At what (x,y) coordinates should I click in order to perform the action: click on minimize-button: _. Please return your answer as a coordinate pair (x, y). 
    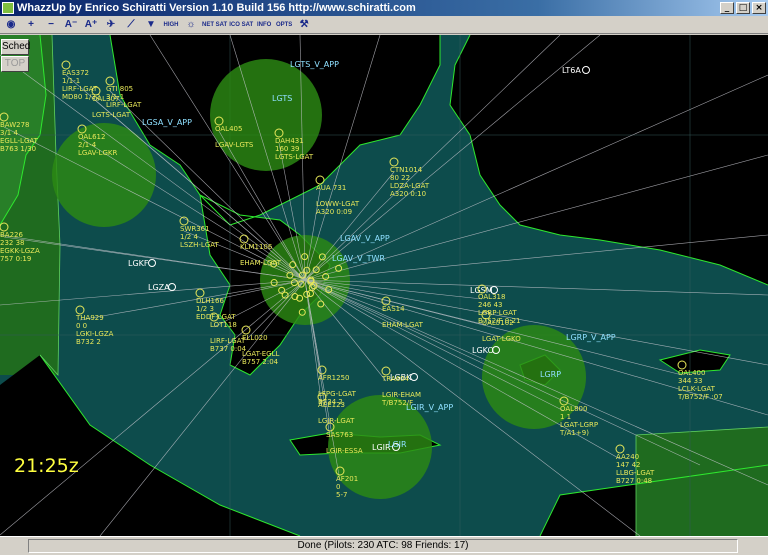
    Looking at the image, I should click on (727, 8).